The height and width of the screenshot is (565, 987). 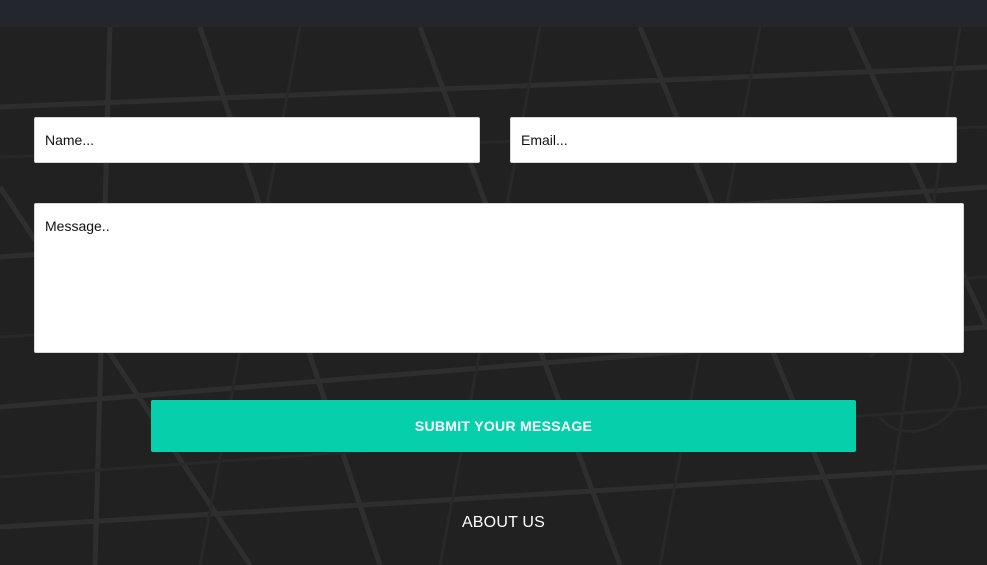 What do you see at coordinates (493, 13) in the screenshot?
I see `header-strip` at bounding box center [493, 13].